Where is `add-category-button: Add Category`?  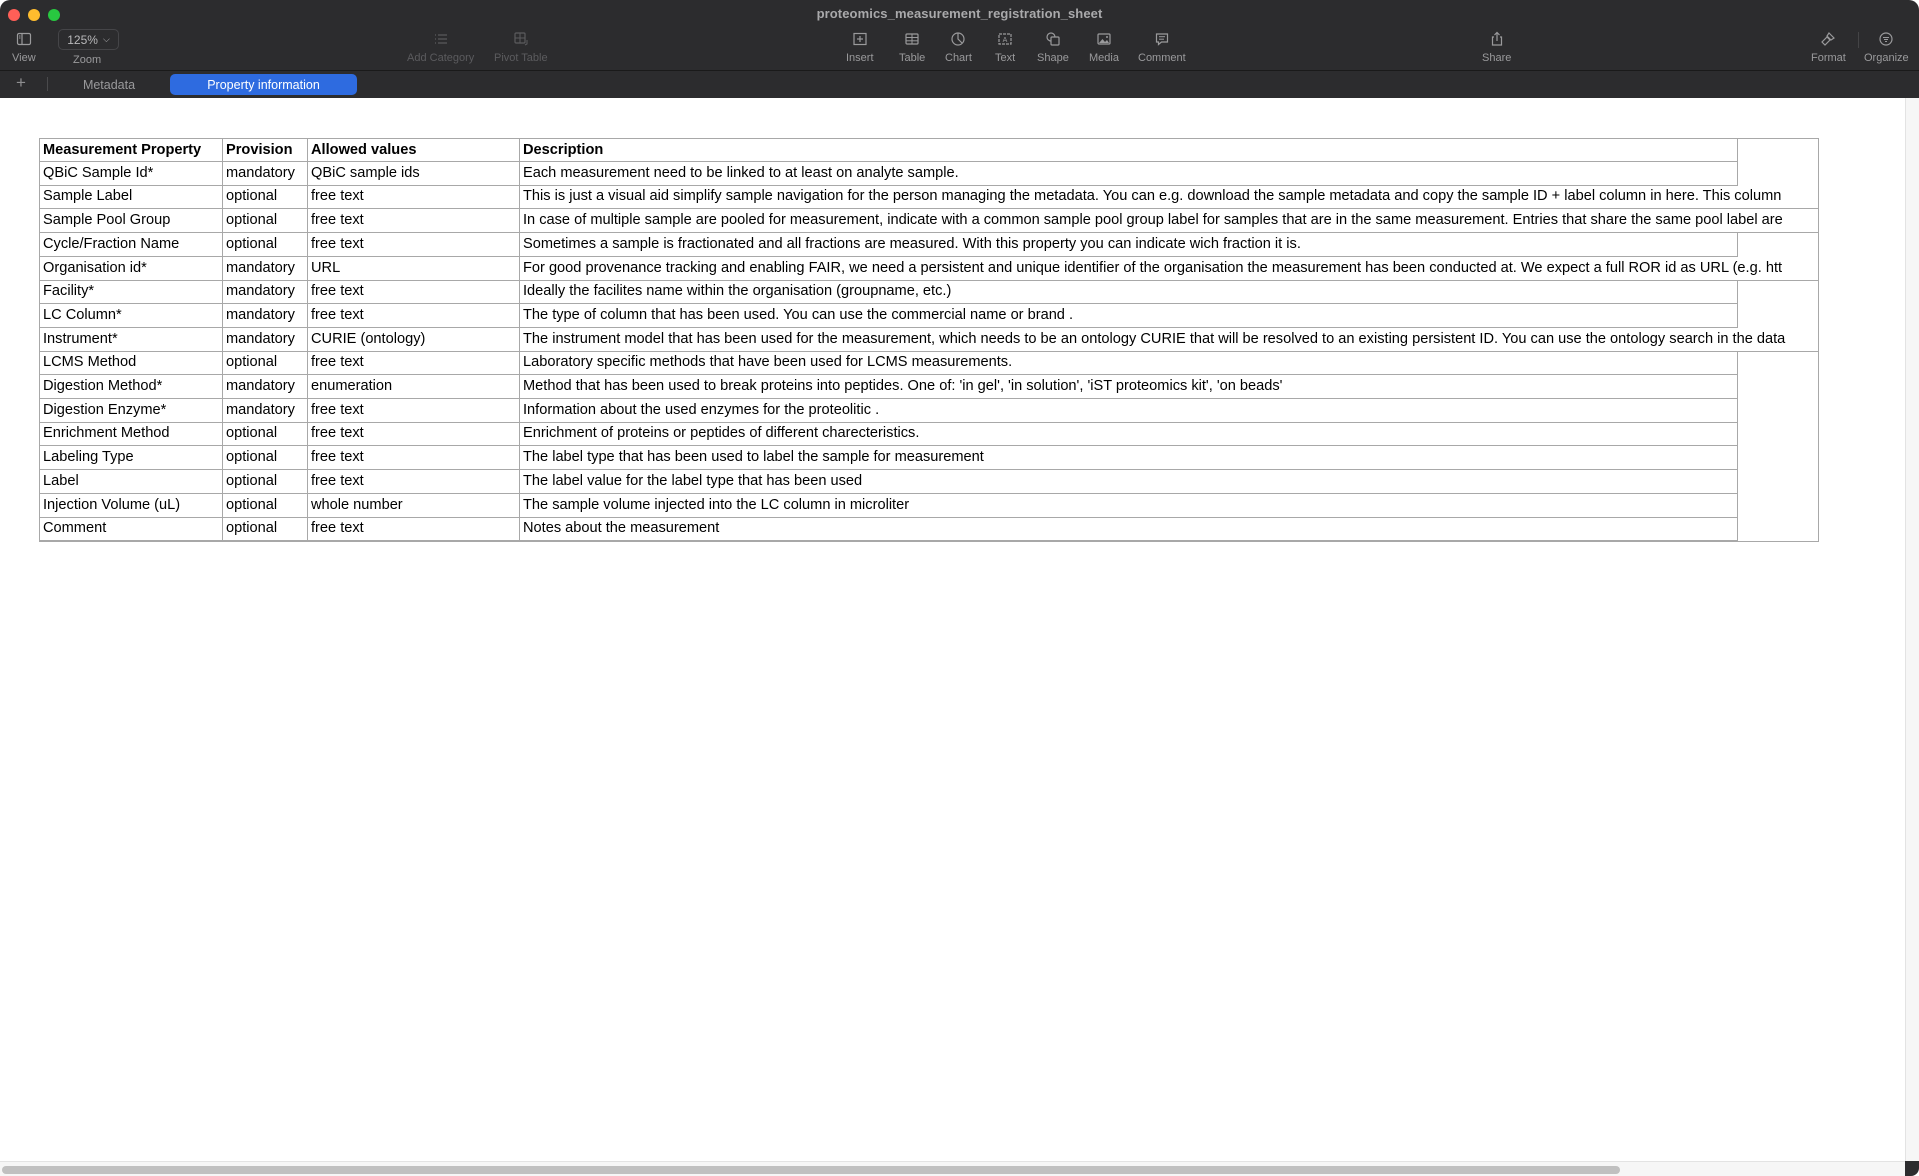
add-category-button: Add Category is located at coordinates (440, 47).